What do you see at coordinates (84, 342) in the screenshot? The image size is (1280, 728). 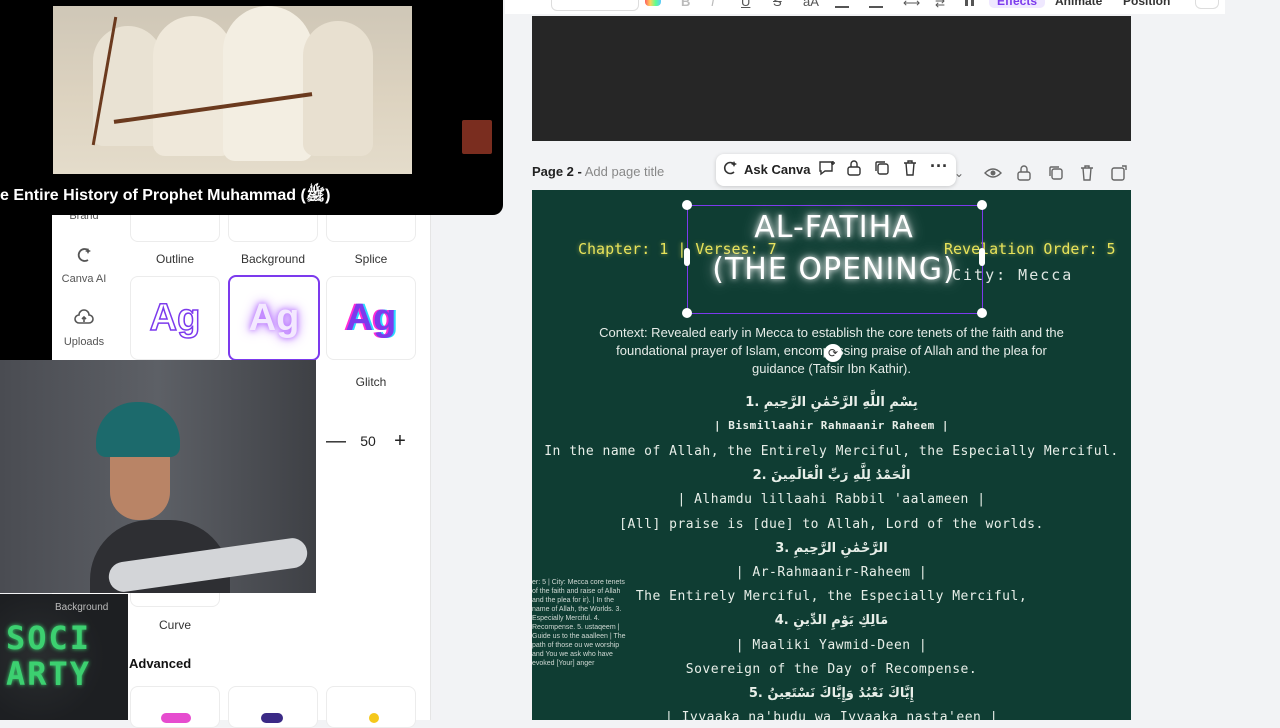 I see `sidebar-item-label: Uploads` at bounding box center [84, 342].